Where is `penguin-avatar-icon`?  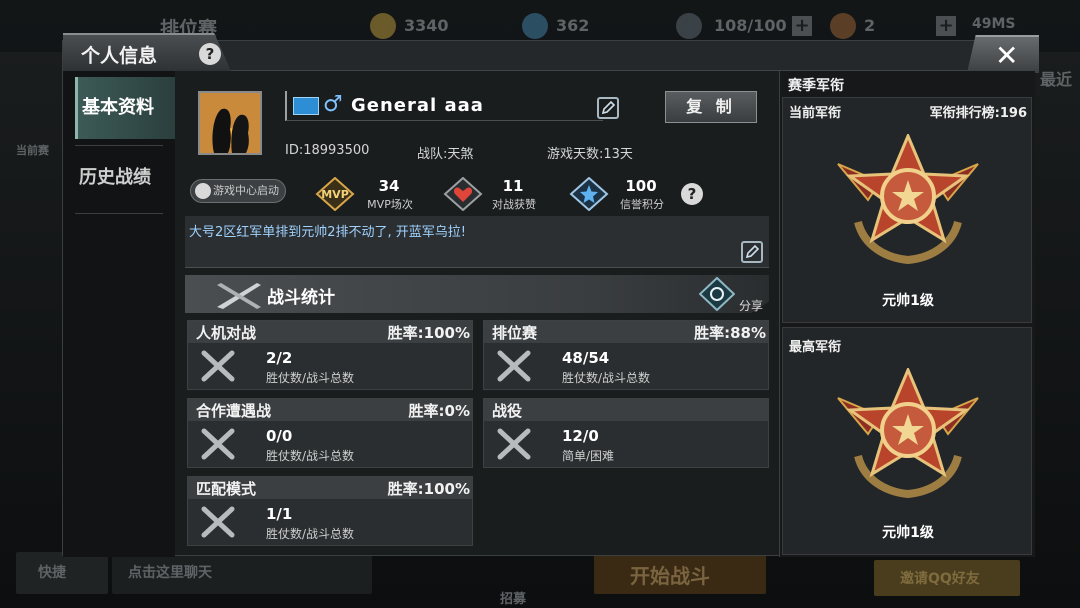 penguin-avatar-icon is located at coordinates (230, 123).